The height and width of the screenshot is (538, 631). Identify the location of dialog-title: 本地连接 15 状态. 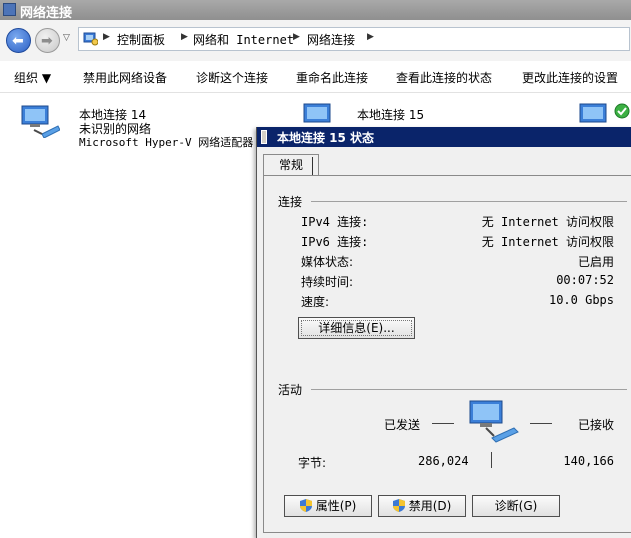
(326, 138).